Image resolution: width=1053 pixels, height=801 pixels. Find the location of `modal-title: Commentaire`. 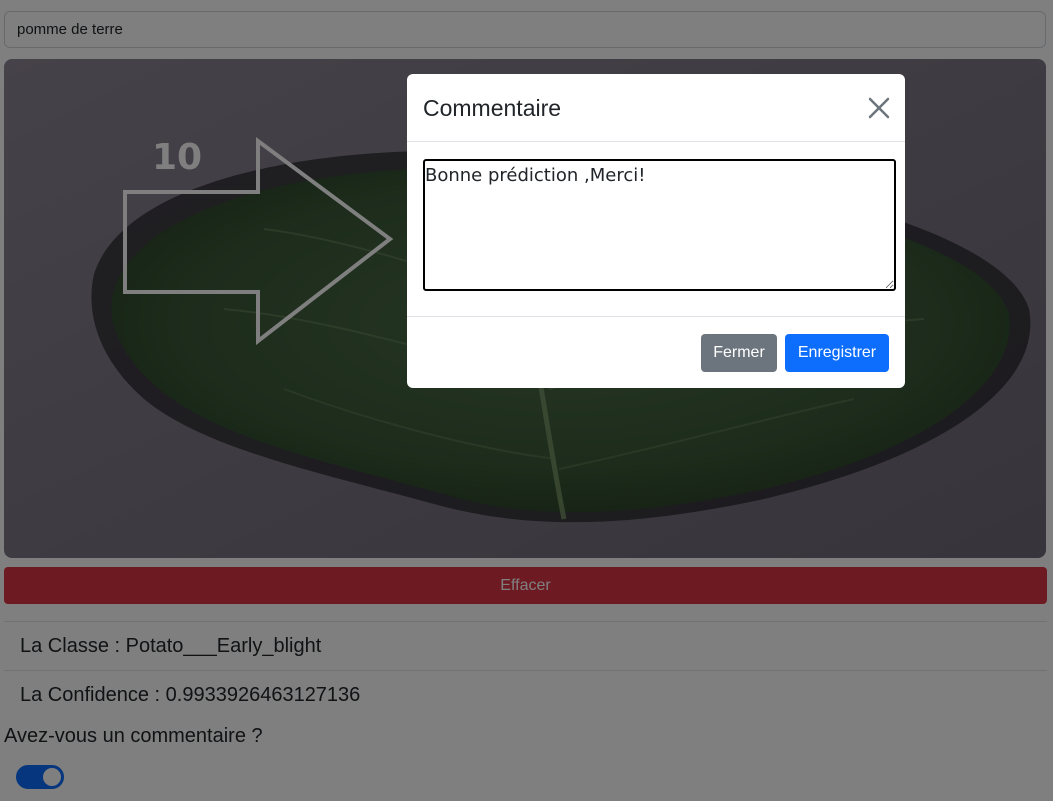

modal-title: Commentaire is located at coordinates (492, 108).